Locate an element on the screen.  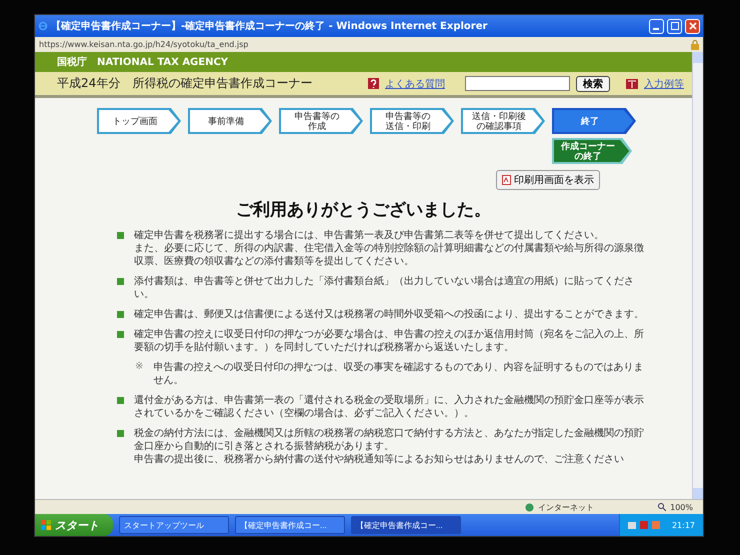
close-icon is located at coordinates (692, 26).